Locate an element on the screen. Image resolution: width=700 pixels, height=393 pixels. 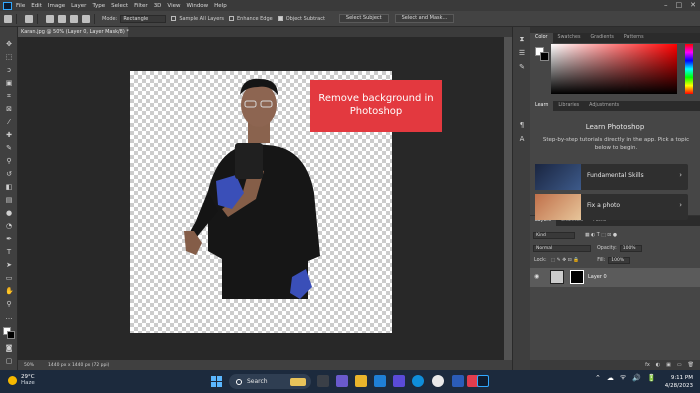
frame-tool-icon: ⊠ is located at coordinates (9, 109).